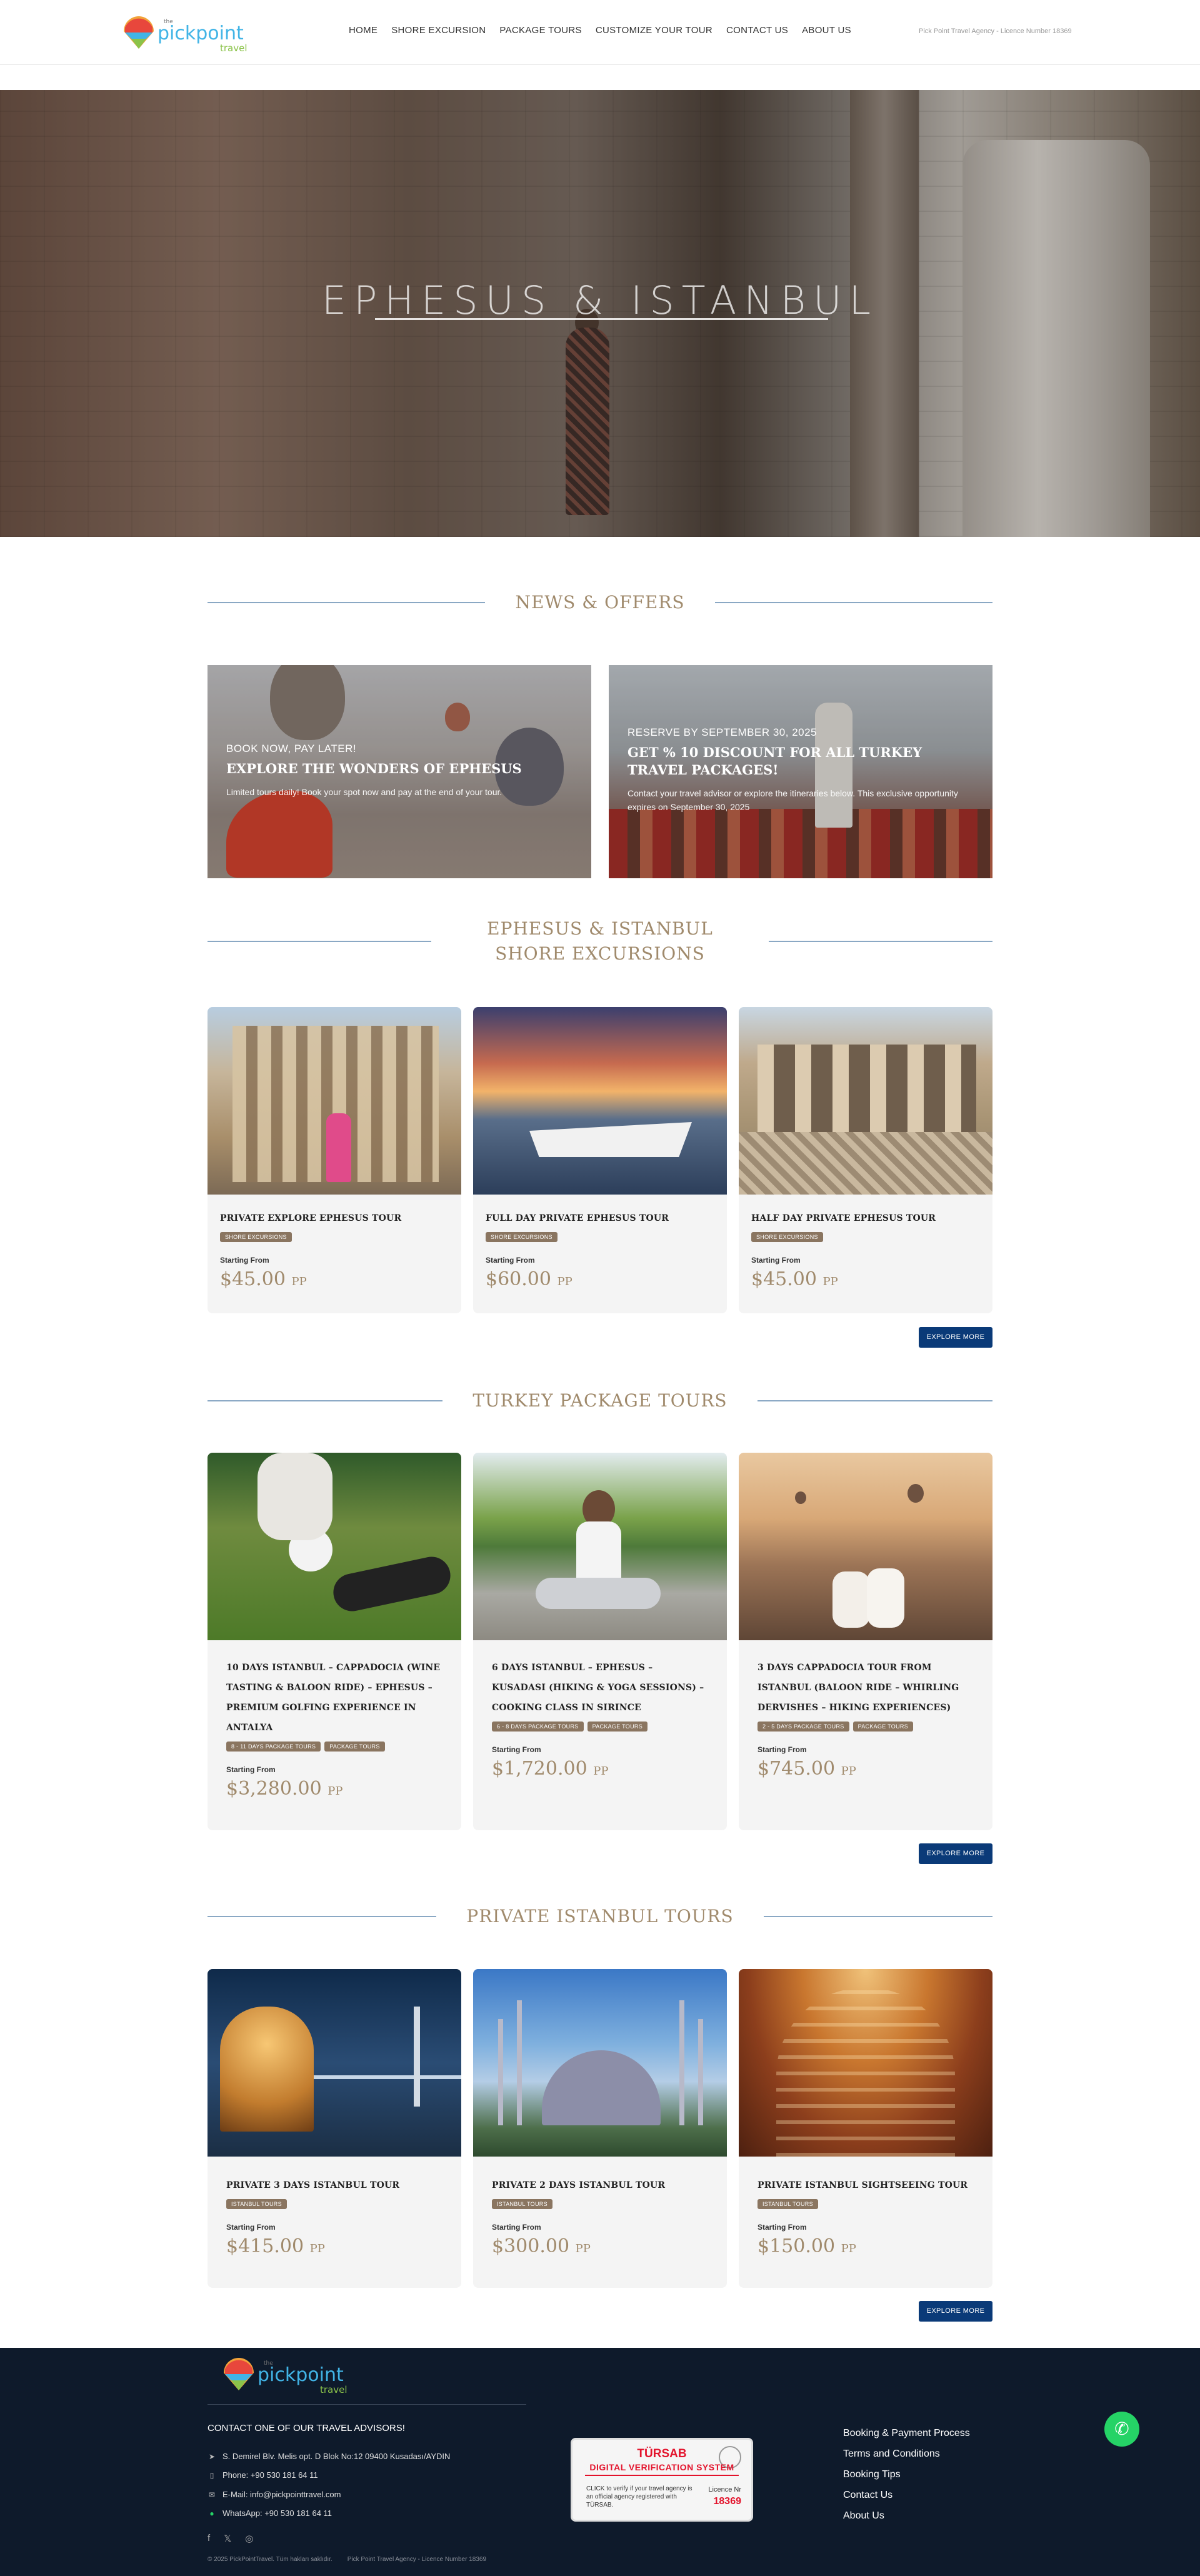 The image size is (1200, 2576). Describe the element at coordinates (334, 1218) in the screenshot. I see `tour-title: PRIVATE EXPLORE EPHESUS TOUR` at that location.